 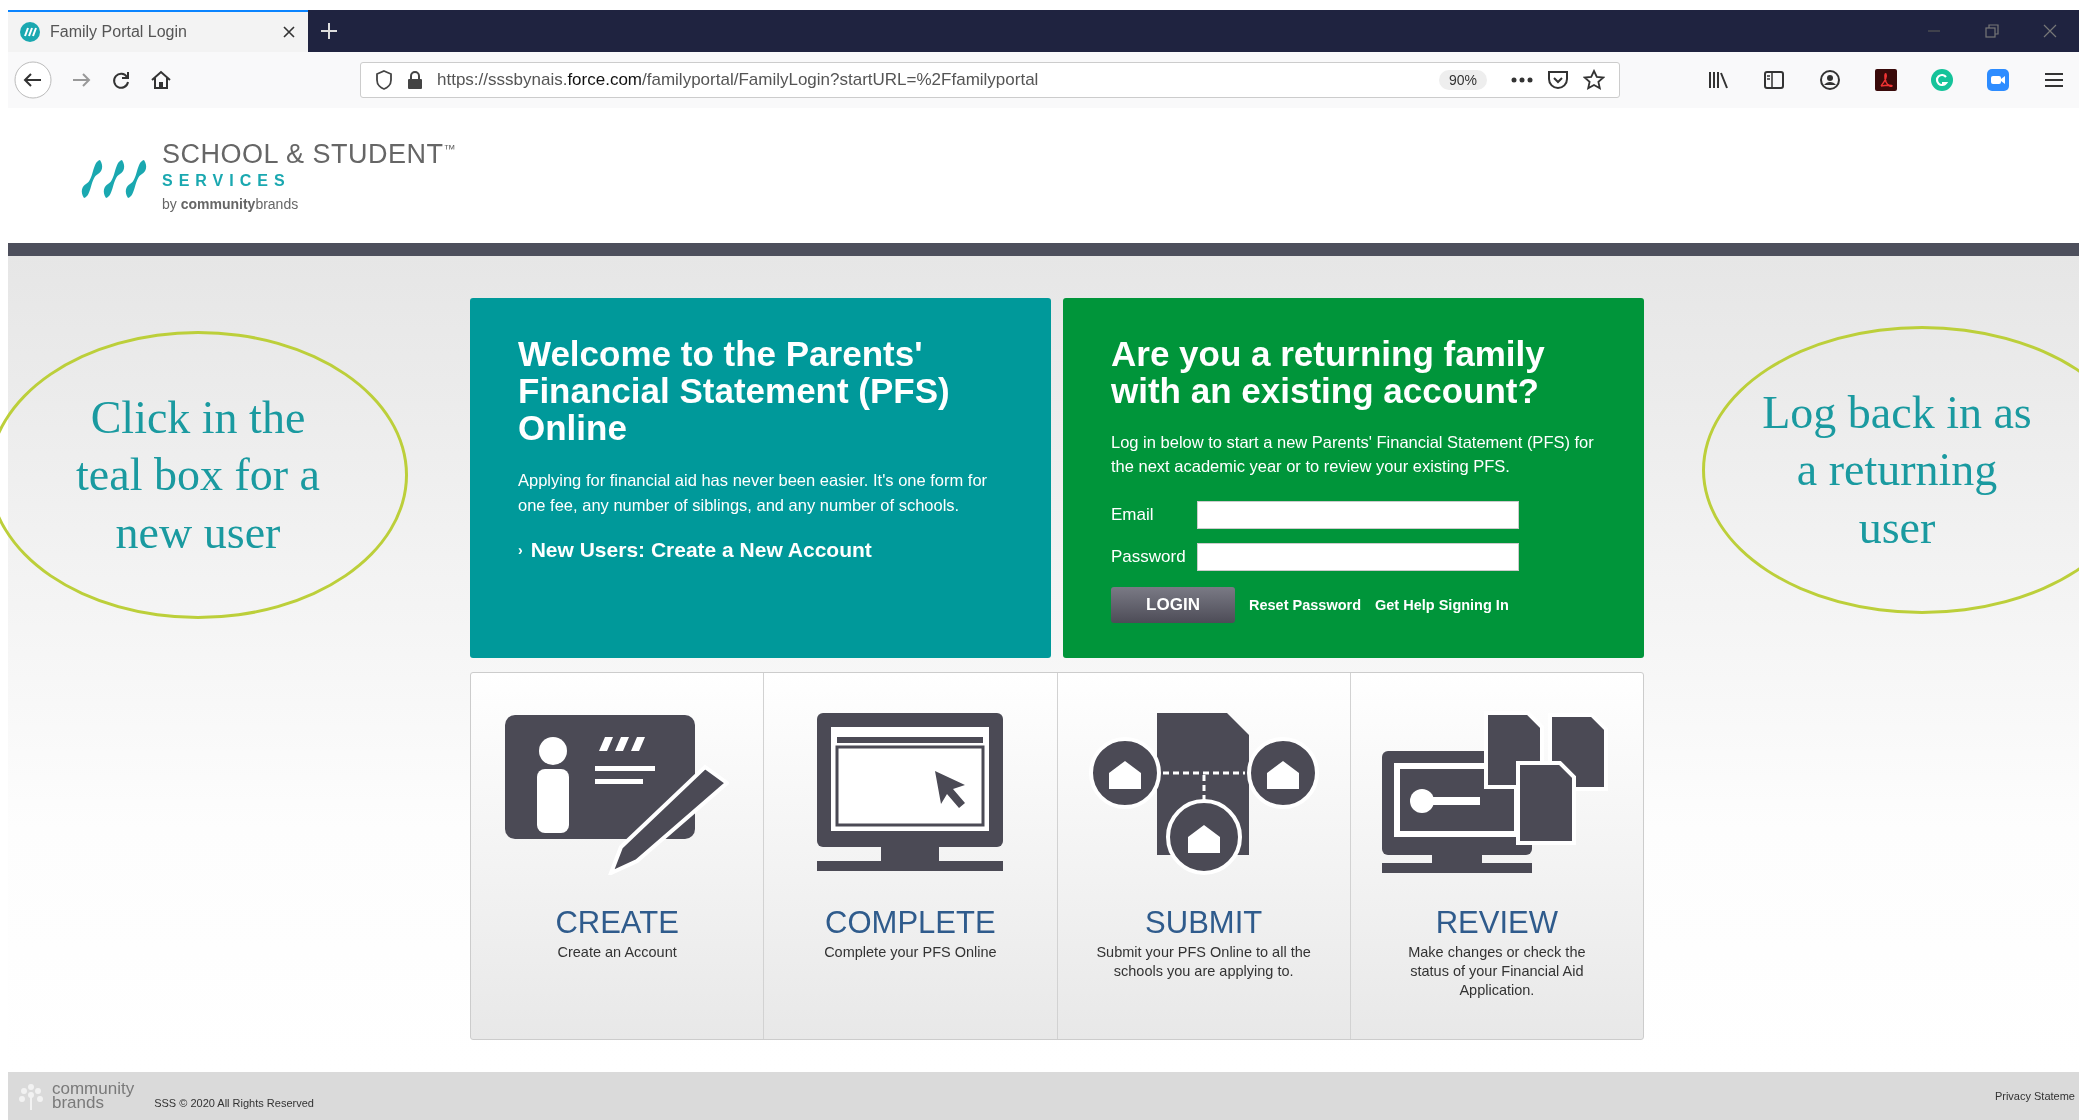 What do you see at coordinates (1462, 80) in the screenshot?
I see `zoom-level: 90%` at bounding box center [1462, 80].